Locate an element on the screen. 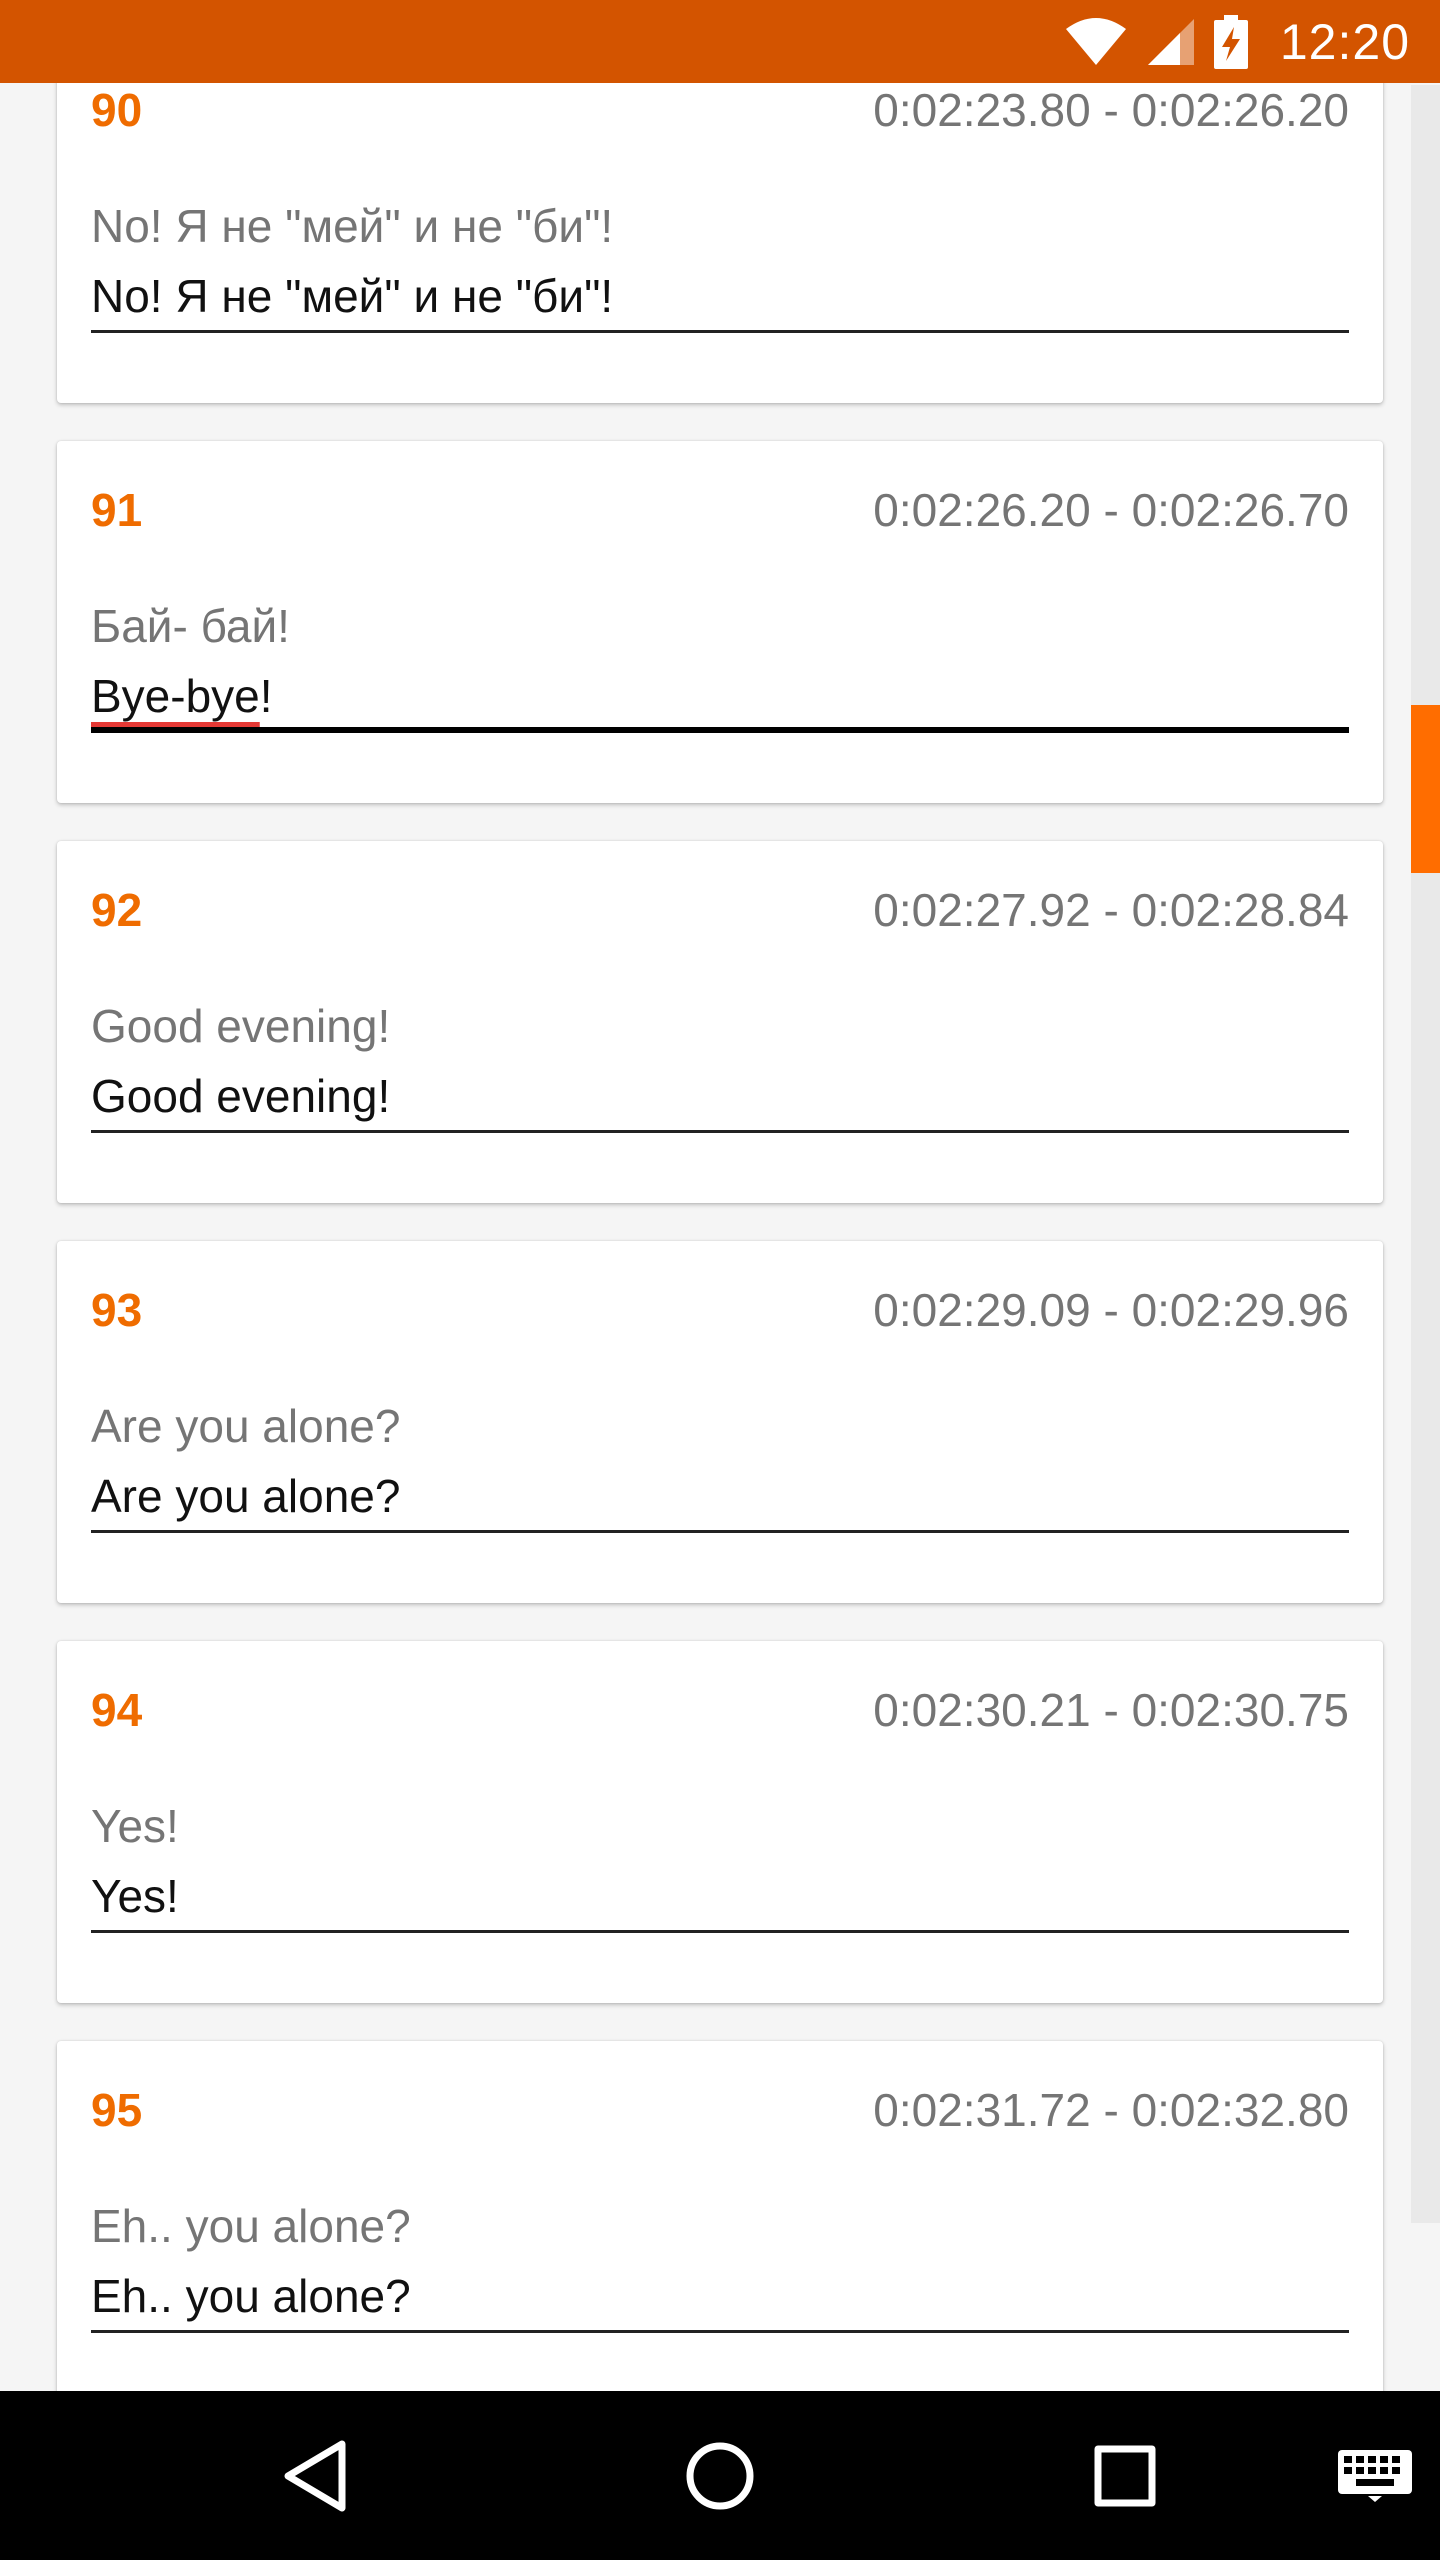  subtitle-time-range: 0:02:27.92 - 0:02:28.84 is located at coordinates (1111, 910).